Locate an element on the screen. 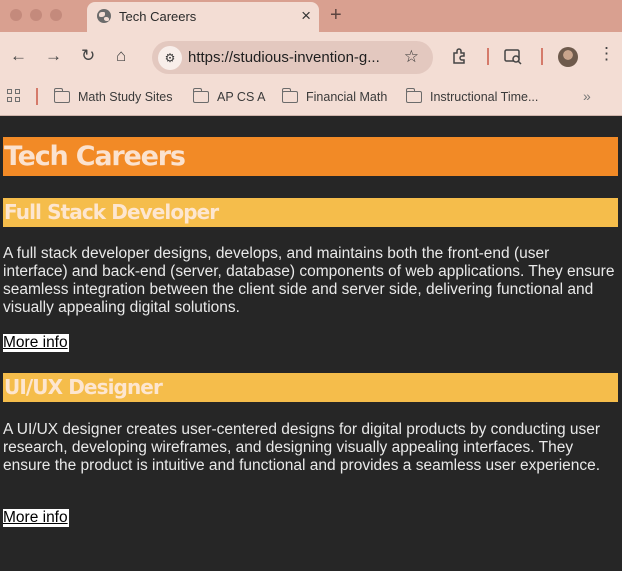 This screenshot has width=622, height=571. section-heading-ui-ux: UI/UX Designer is located at coordinates (310, 387).